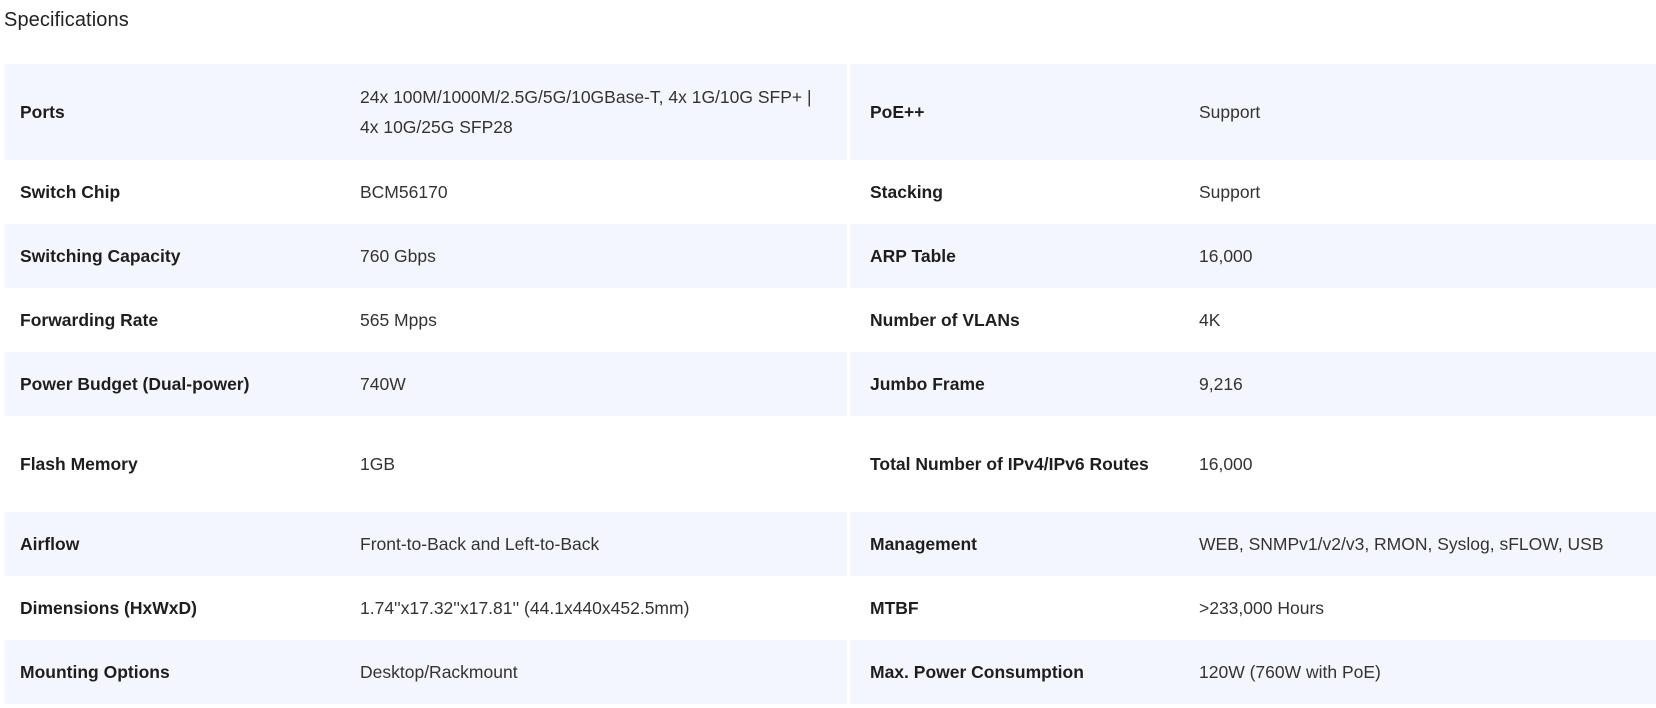 This screenshot has height=708, width=1656. What do you see at coordinates (596, 256) in the screenshot?
I see `spec-value: 760 Gbps` at bounding box center [596, 256].